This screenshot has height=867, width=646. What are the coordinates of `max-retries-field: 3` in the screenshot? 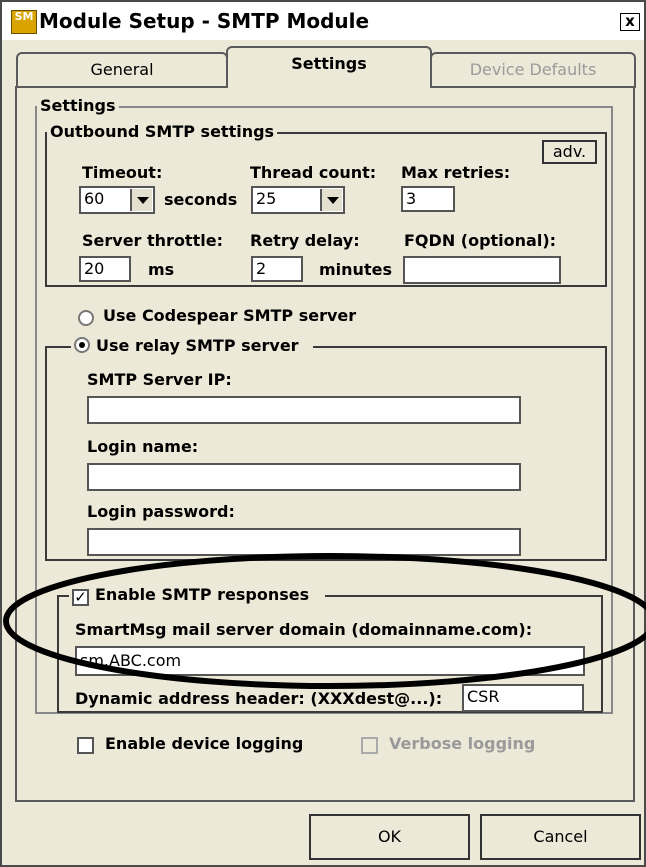 It's located at (428, 199).